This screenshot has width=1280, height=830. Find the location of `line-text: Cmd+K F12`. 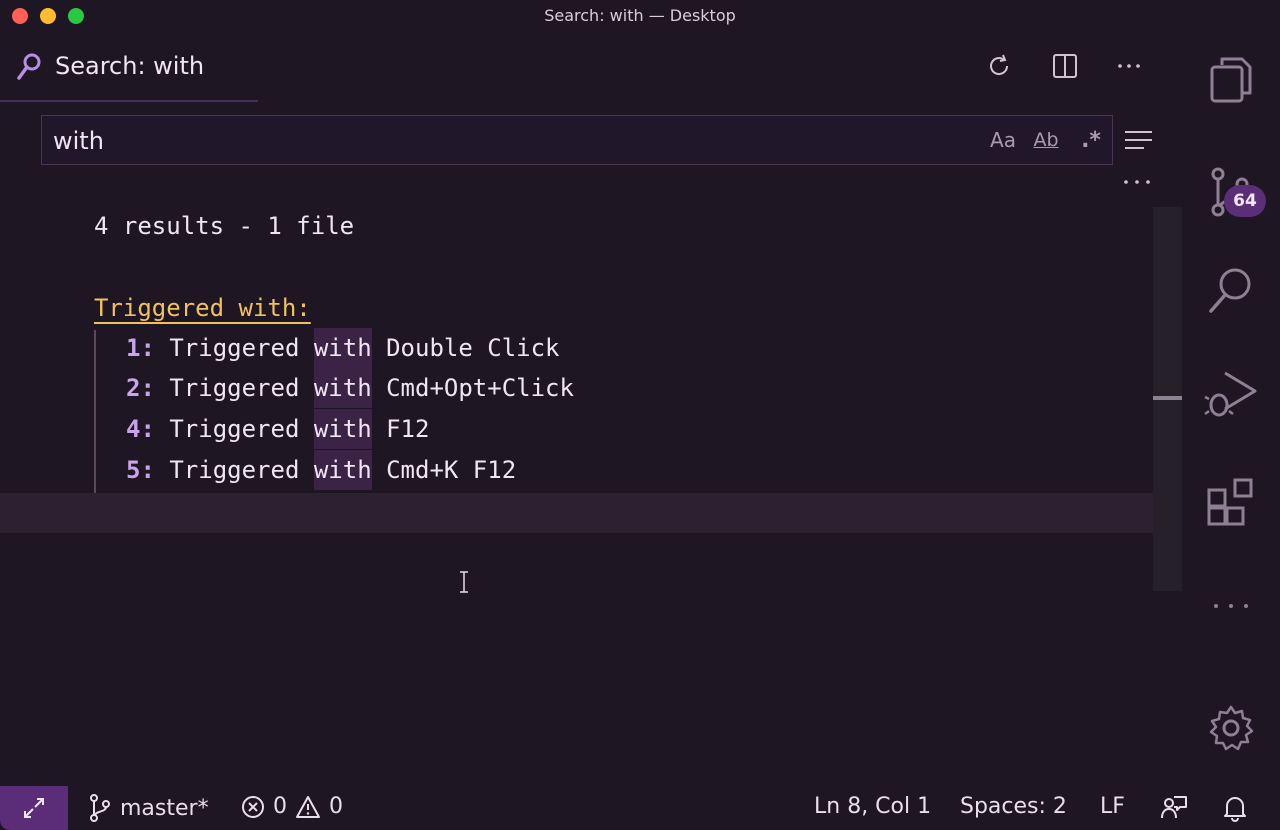

line-text: Cmd+K F12 is located at coordinates (444, 470).